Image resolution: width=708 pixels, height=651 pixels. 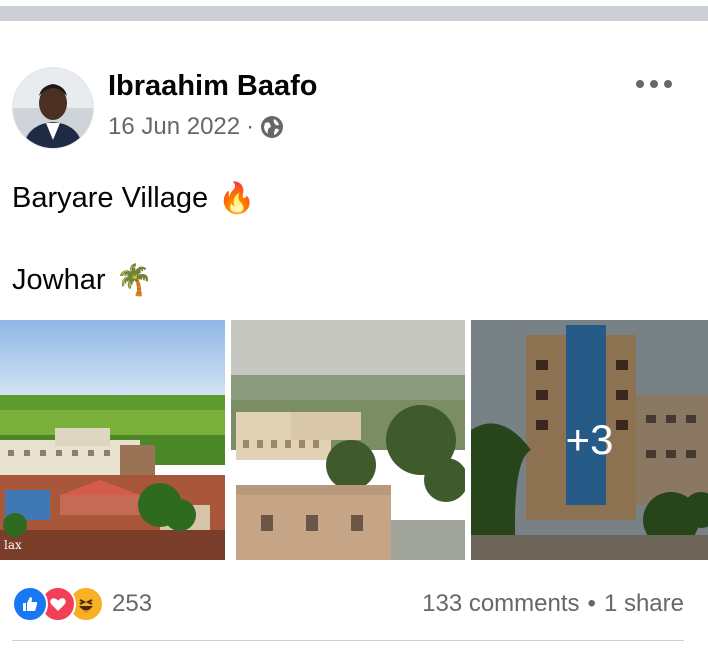 I want to click on photo-2-image, so click(x=348, y=440).